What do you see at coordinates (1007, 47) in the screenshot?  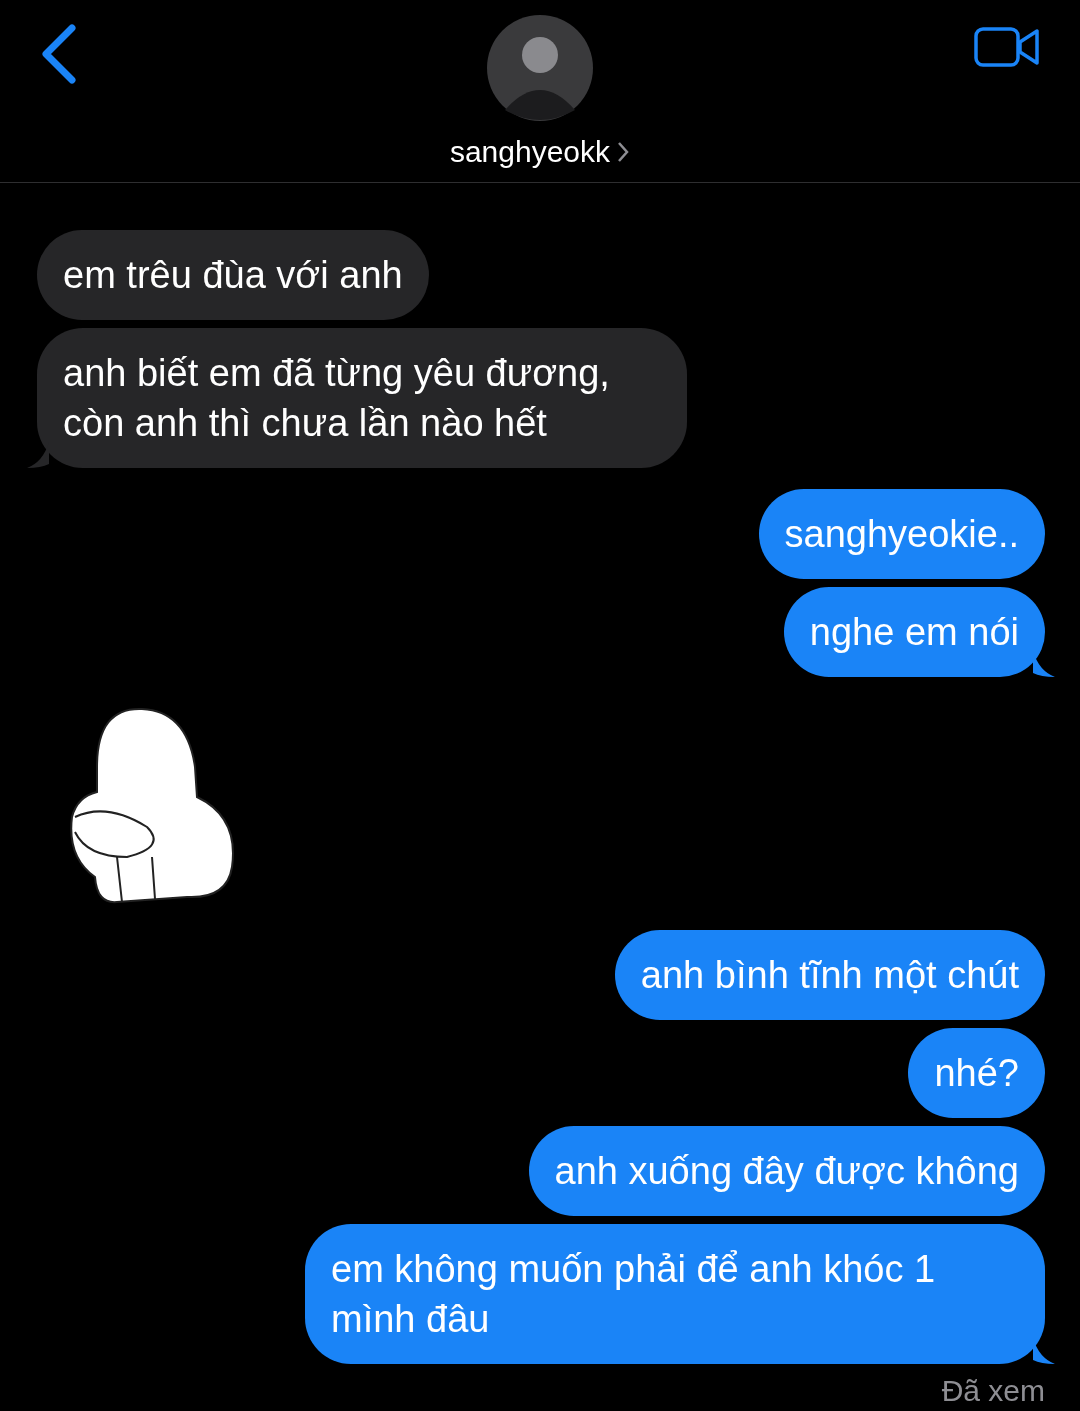 I see `video-camera-icon` at bounding box center [1007, 47].